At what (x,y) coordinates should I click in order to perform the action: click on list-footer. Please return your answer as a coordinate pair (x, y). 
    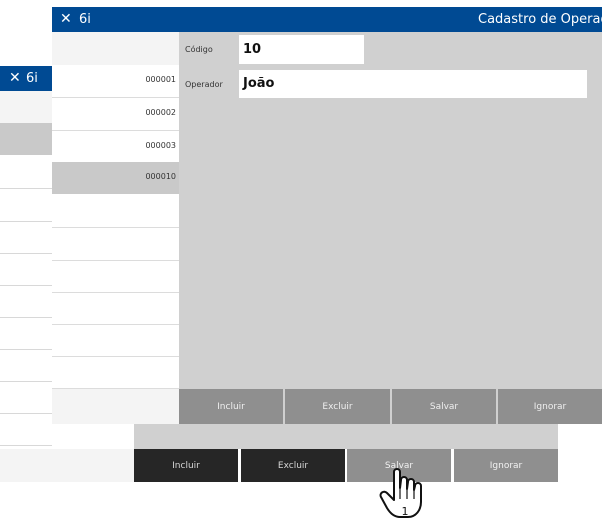
    Looking at the image, I should click on (115, 406).